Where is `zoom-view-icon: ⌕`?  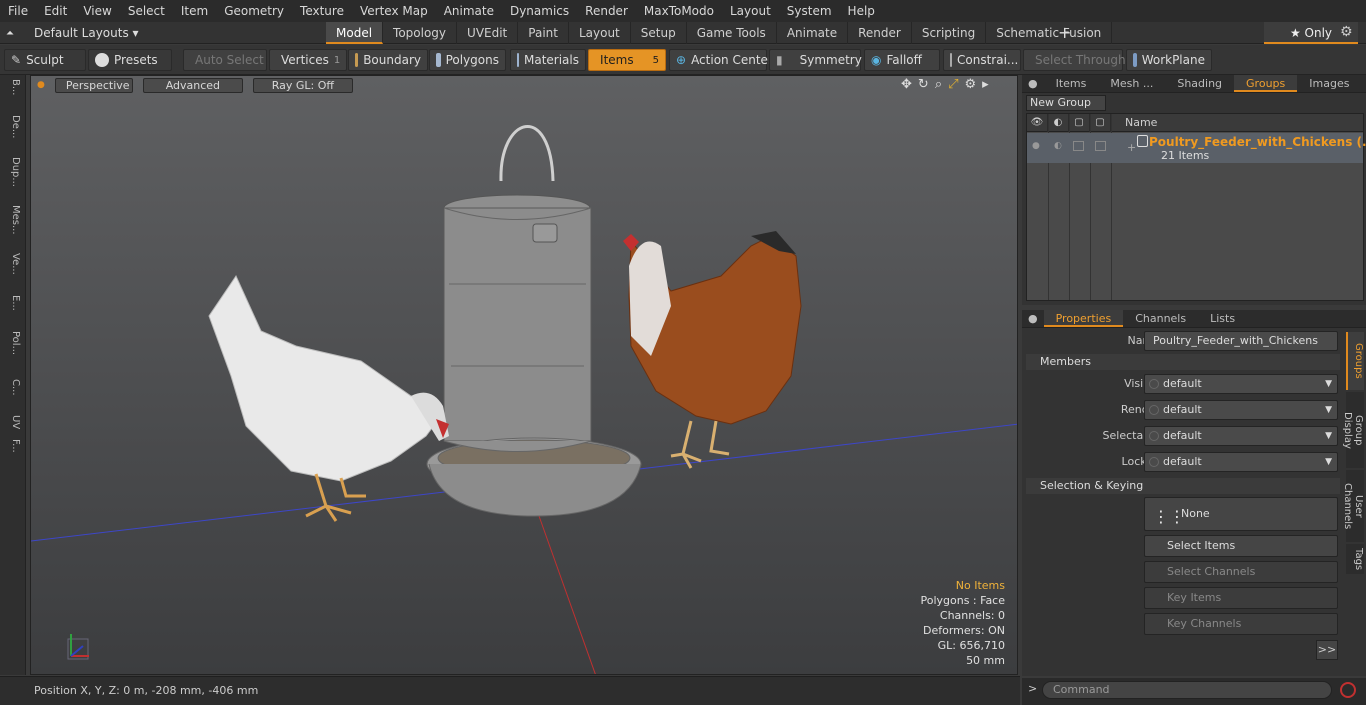
zoom-view-icon: ⌕ is located at coordinates (938, 84).